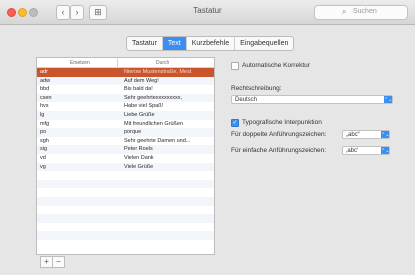 This screenshot has width=415, height=275. What do you see at coordinates (44, 72) in the screenshot?
I see `replace-cell: adr` at bounding box center [44, 72].